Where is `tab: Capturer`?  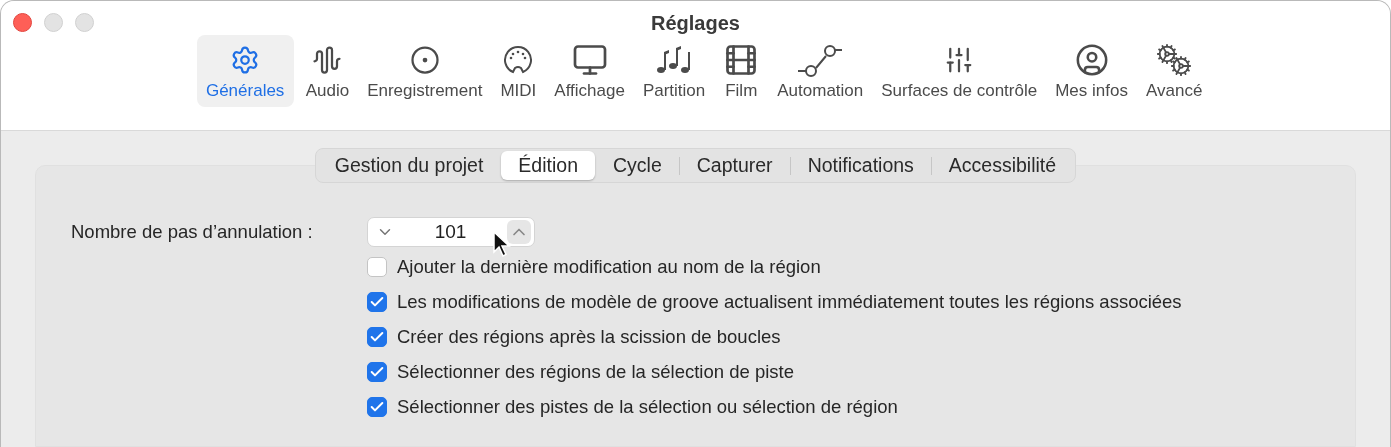
tab: Capturer is located at coordinates (734, 165).